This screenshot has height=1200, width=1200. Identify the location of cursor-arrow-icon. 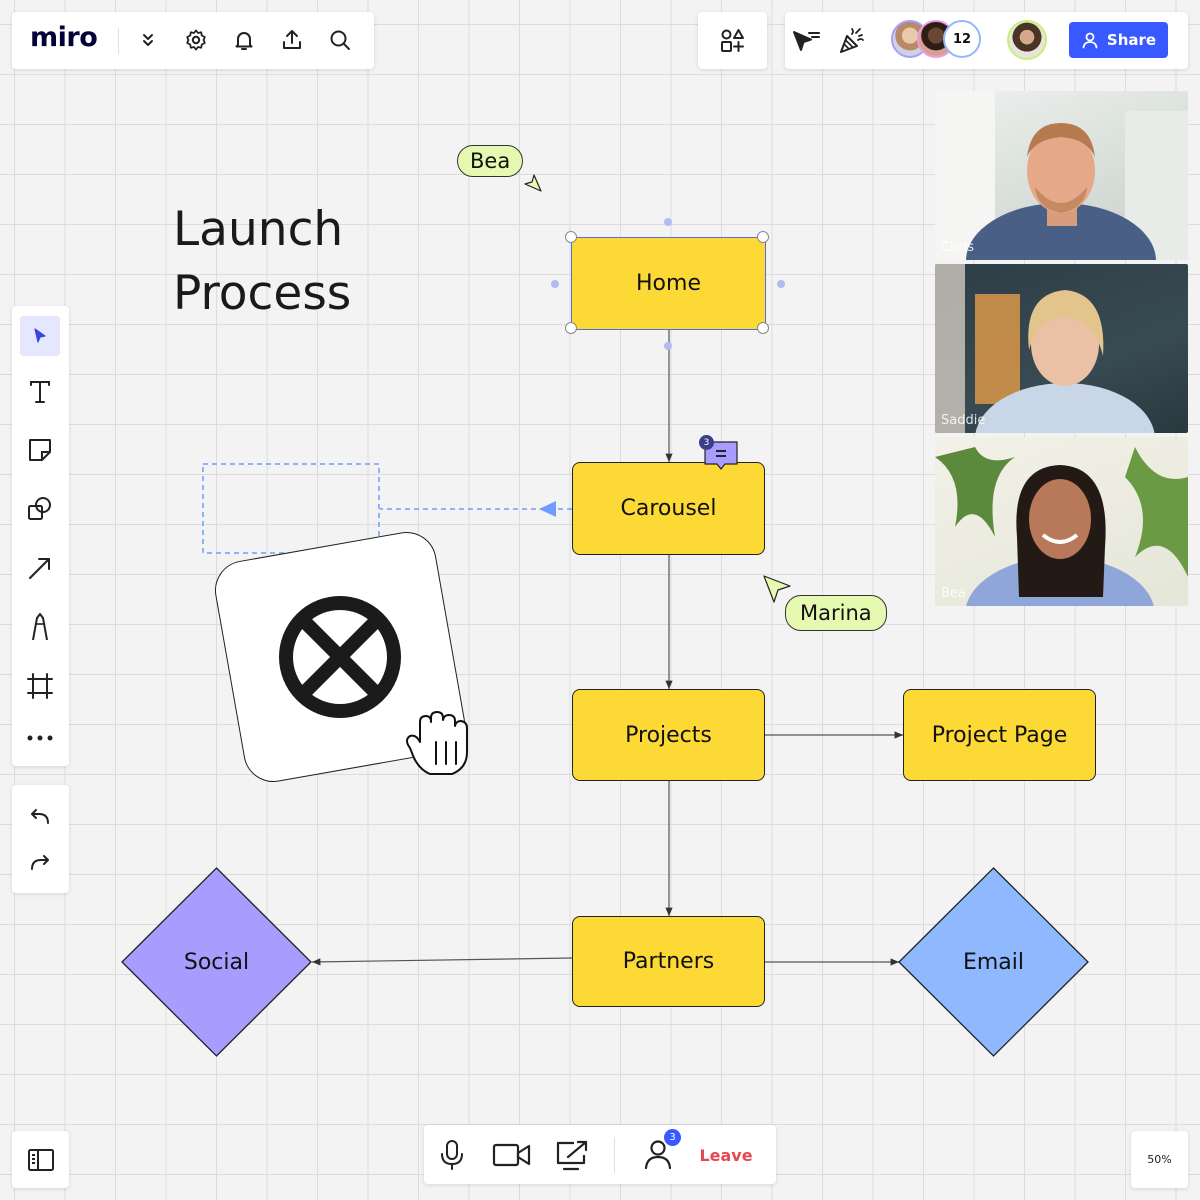
(533, 183).